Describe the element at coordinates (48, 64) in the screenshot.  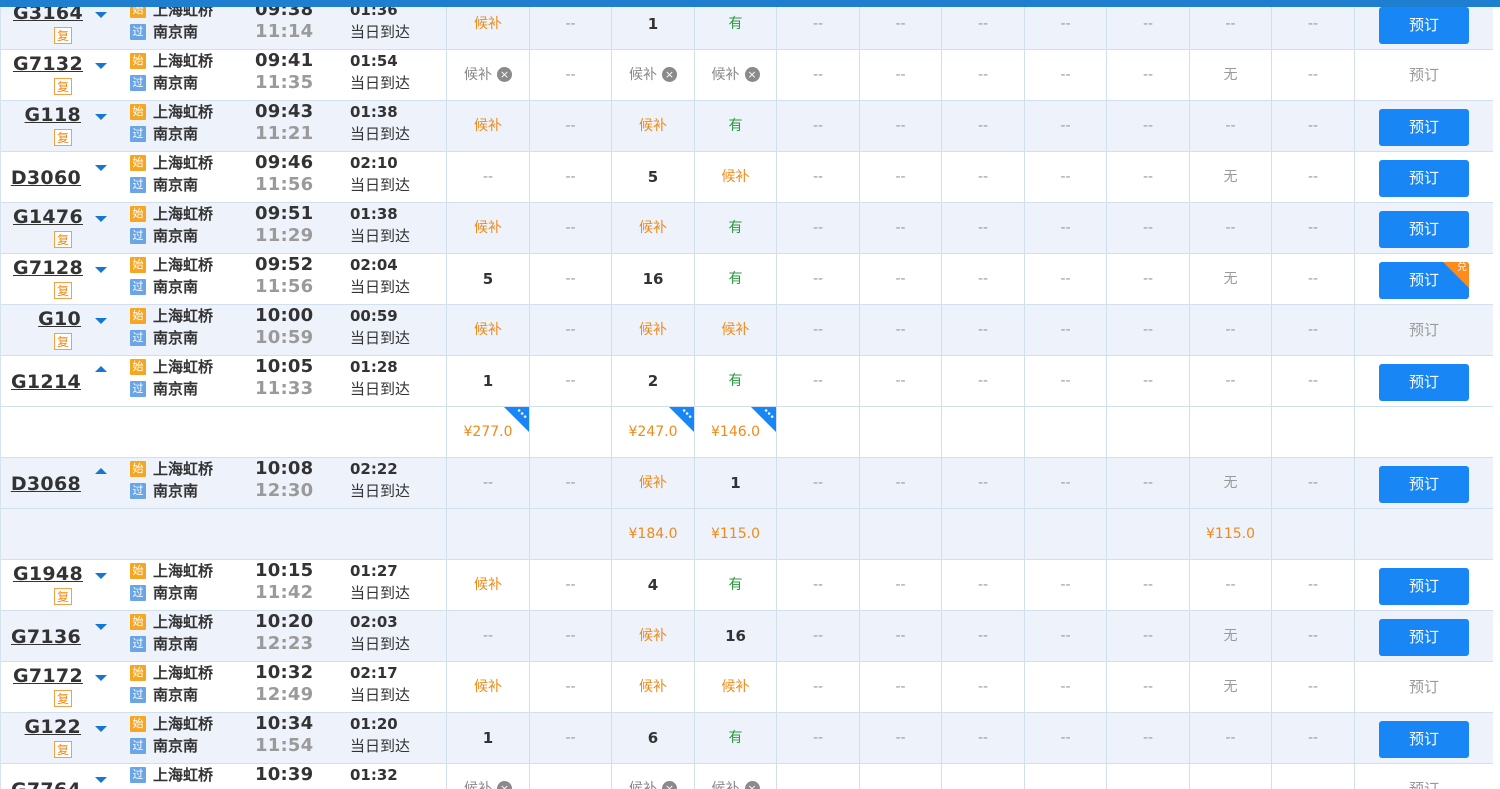
I see `train-number-link: G7132` at that location.